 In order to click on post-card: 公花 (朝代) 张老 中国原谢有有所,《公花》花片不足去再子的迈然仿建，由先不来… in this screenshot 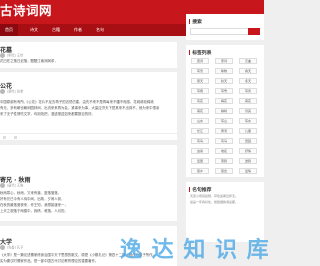, I will do `click(88, 106)`.